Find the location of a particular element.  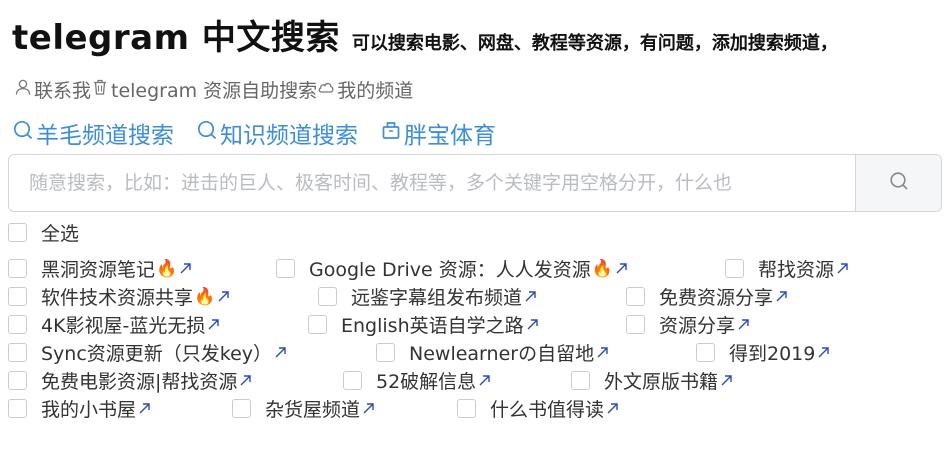

my-channel-link: 我的频道 is located at coordinates (365, 89).